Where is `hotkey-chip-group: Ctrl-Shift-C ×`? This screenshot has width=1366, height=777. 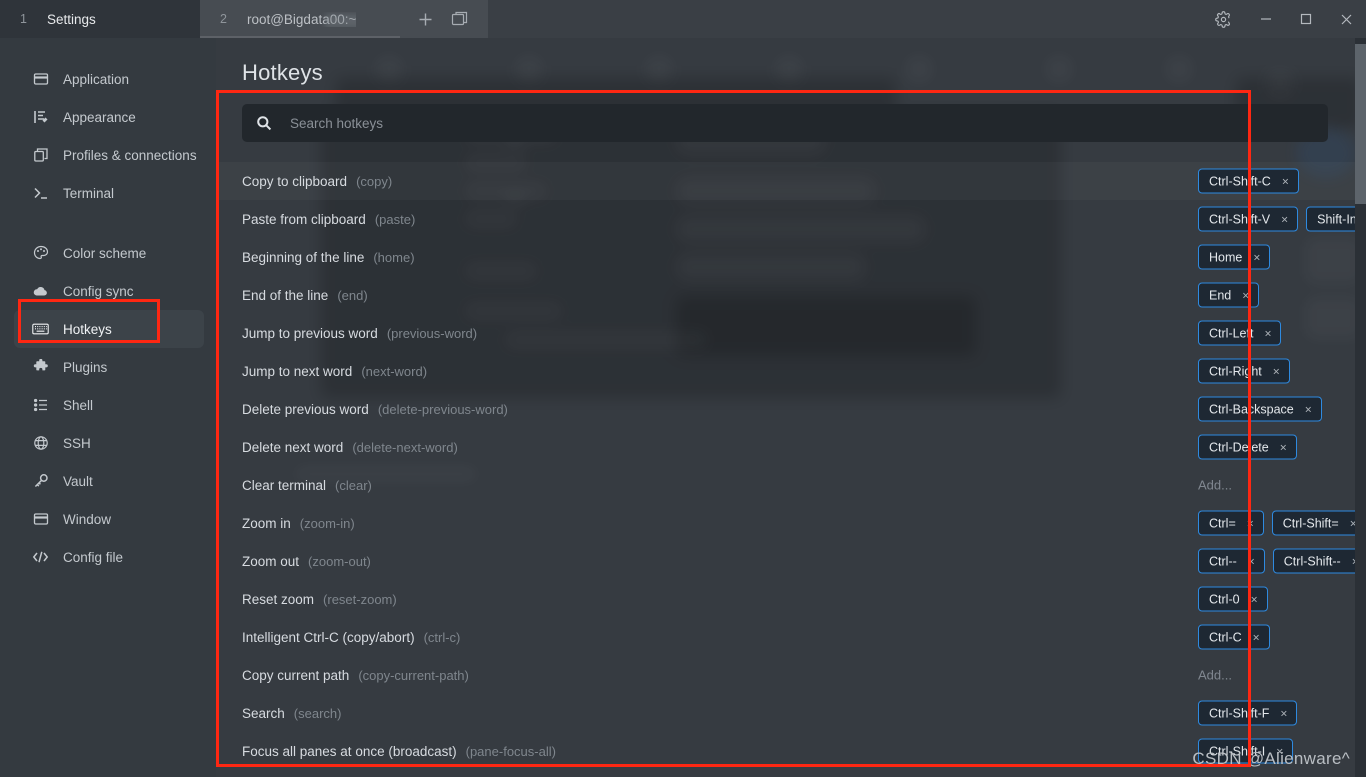 hotkey-chip-group: Ctrl-Shift-C × is located at coordinates (1248, 181).